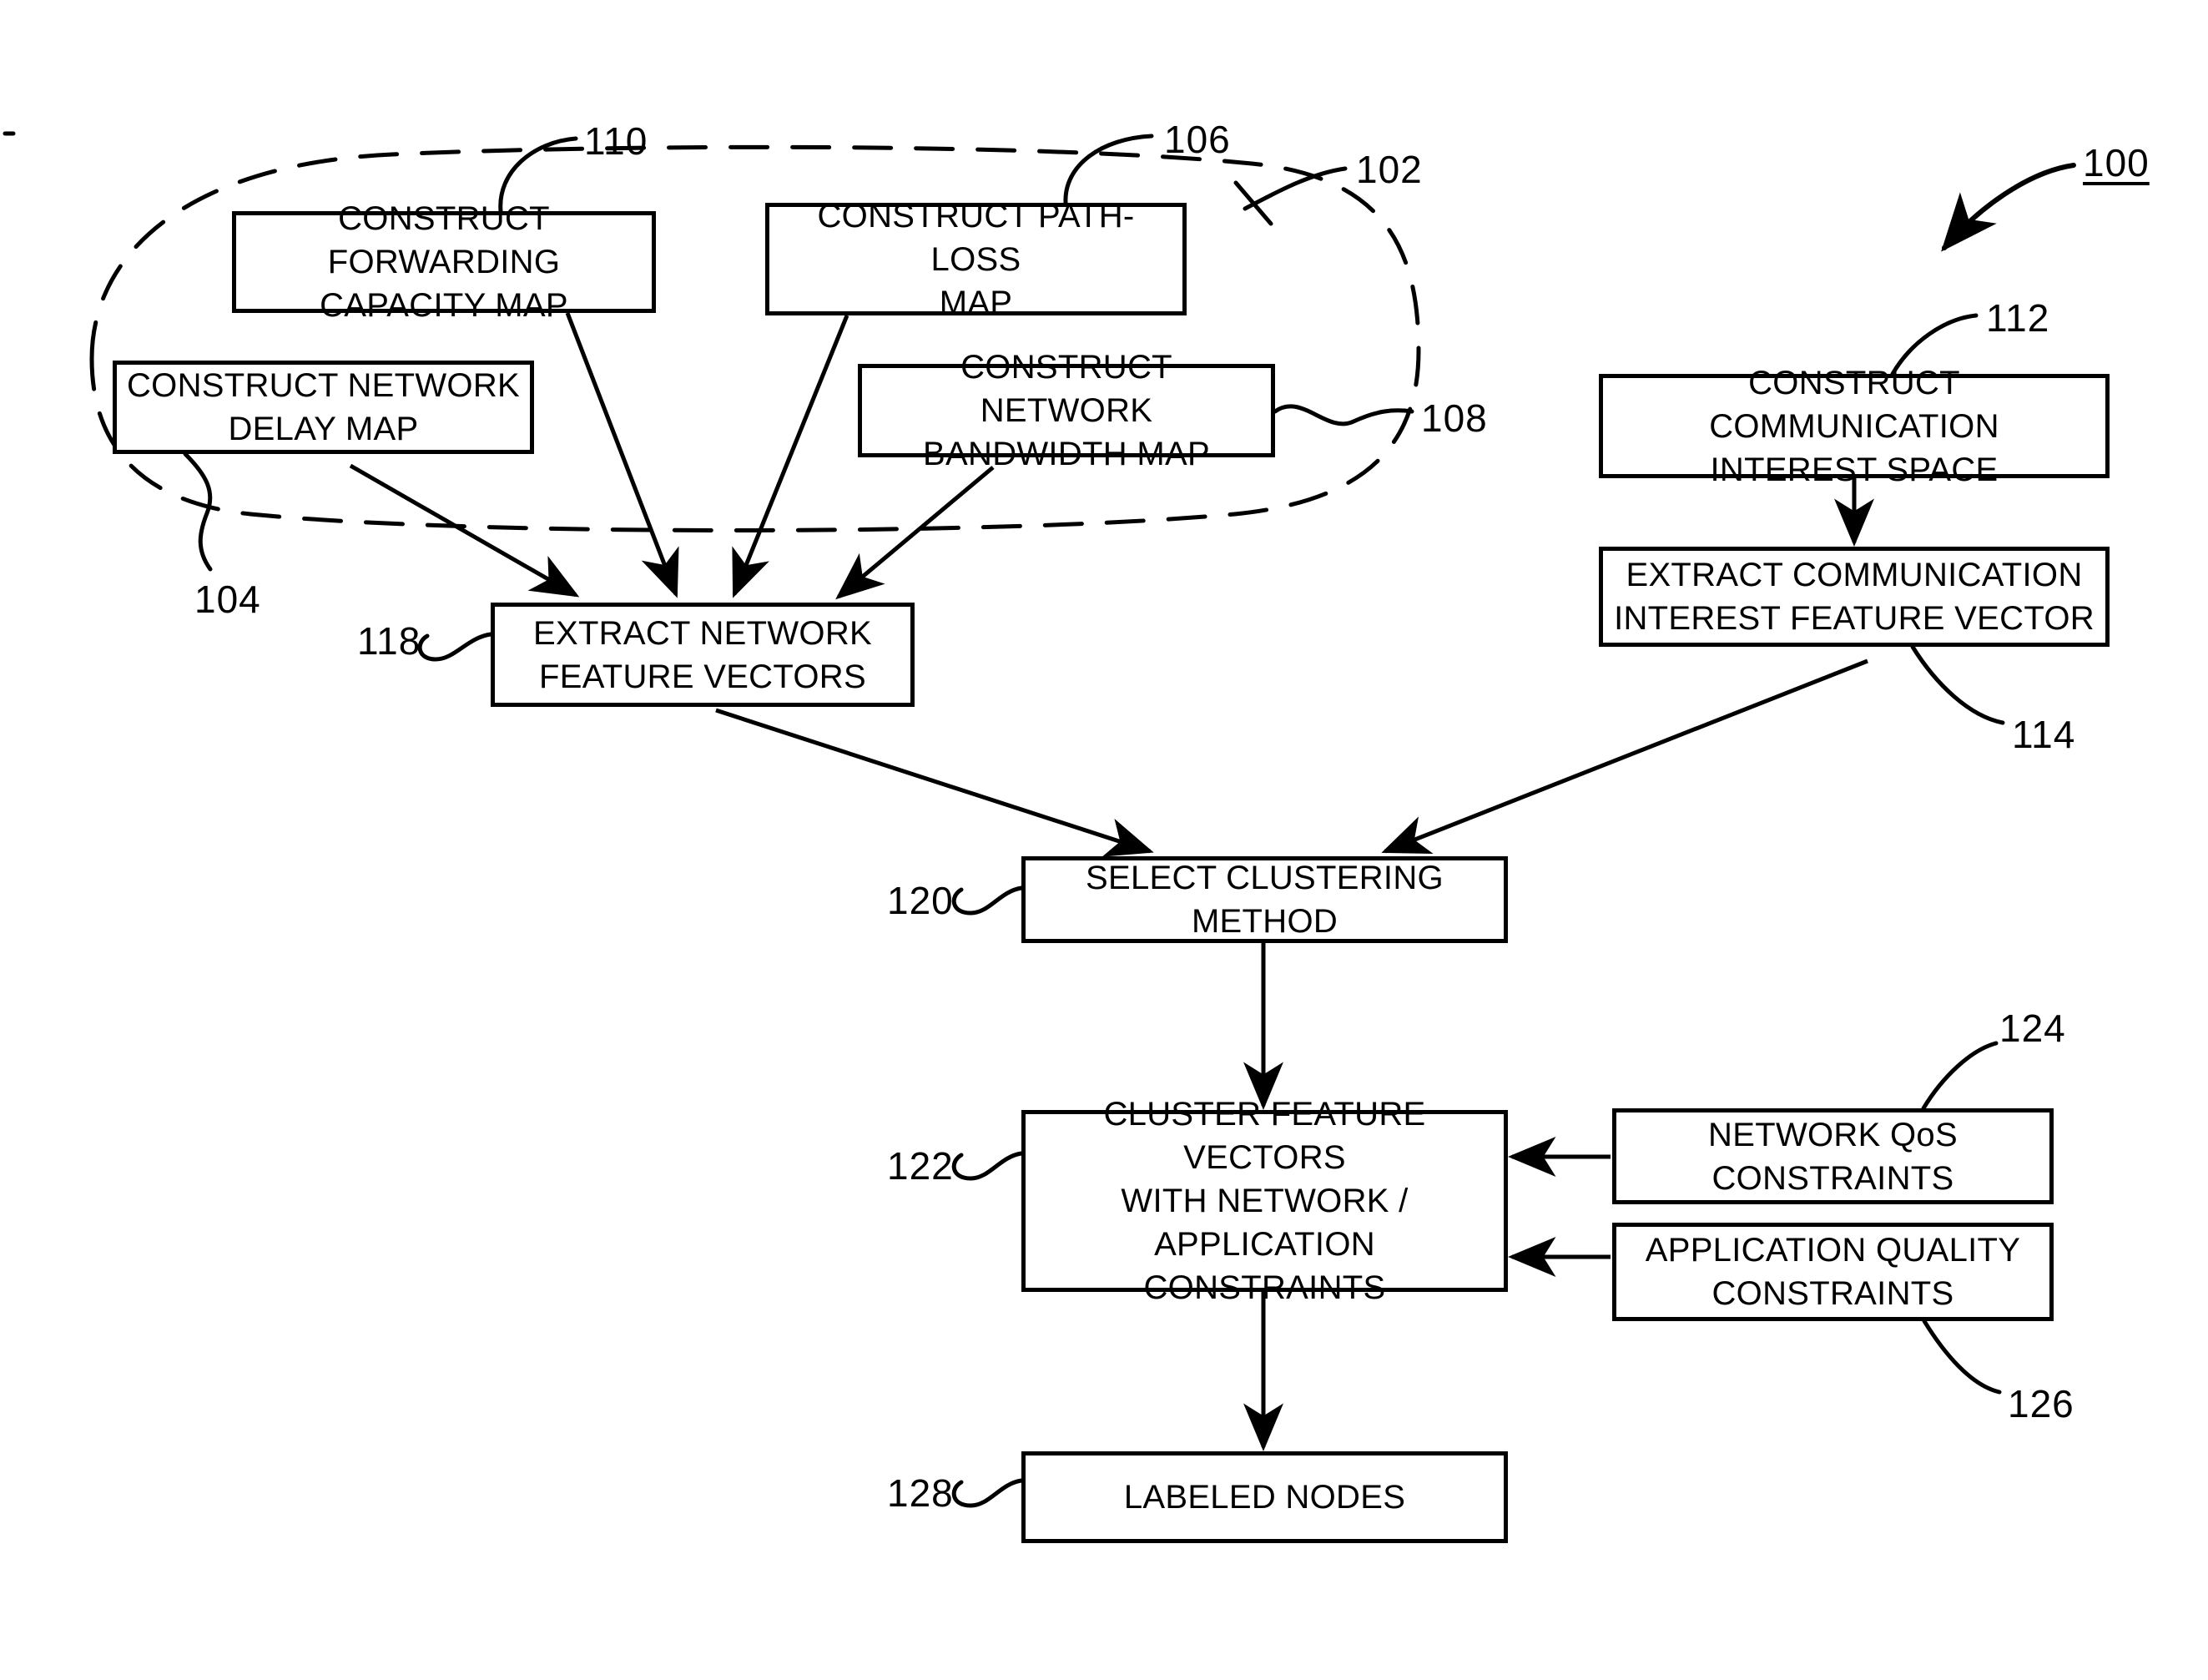 The width and height of the screenshot is (2208, 1680). Describe the element at coordinates (2018, 318) in the screenshot. I see `reference-numeral-112: 112` at that location.